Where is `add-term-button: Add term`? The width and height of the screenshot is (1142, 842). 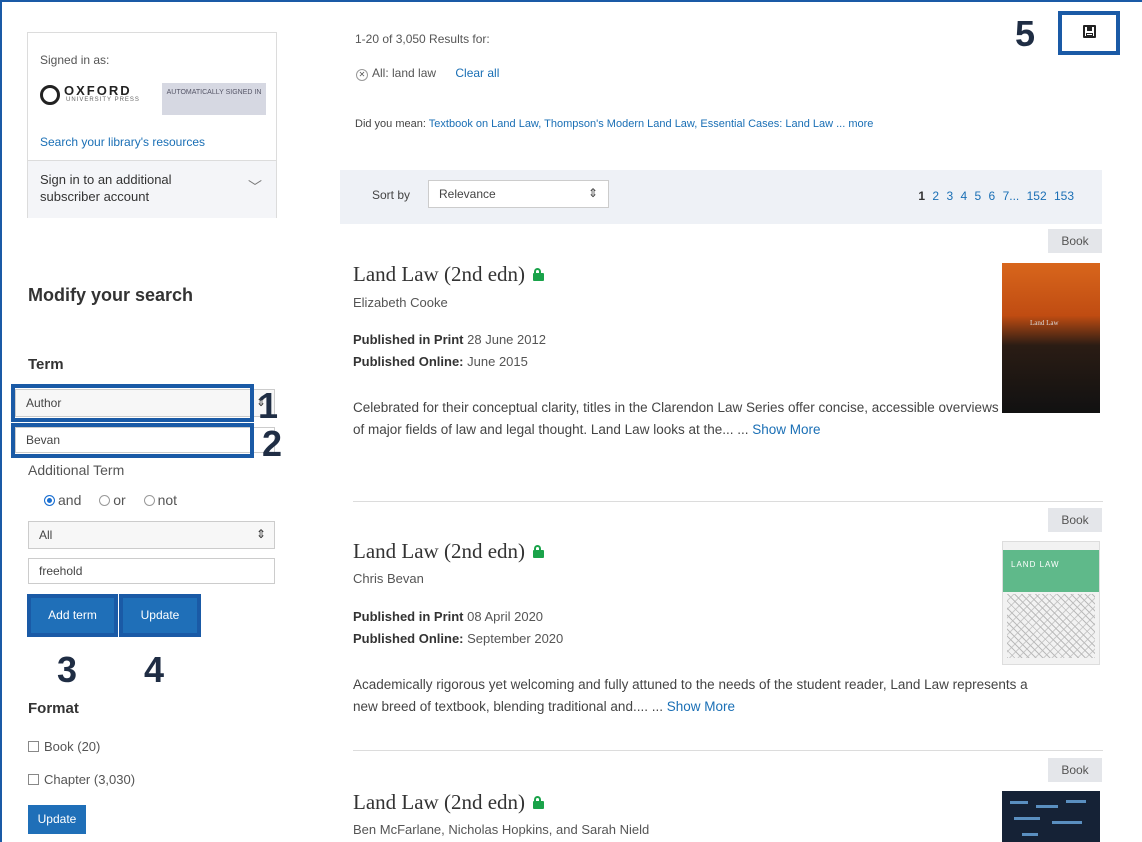 add-term-button: Add term is located at coordinates (72, 615).